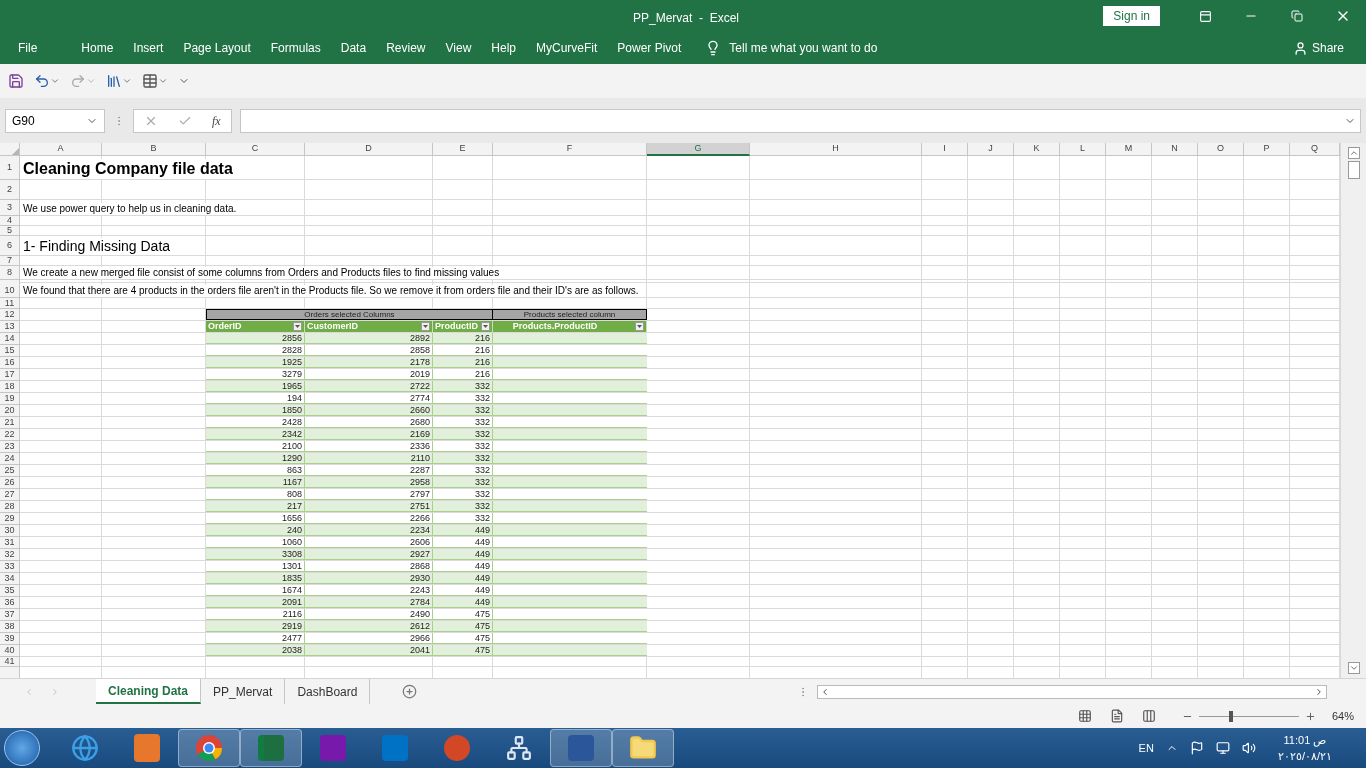  I want to click on row-number: 31, so click(9, 543).